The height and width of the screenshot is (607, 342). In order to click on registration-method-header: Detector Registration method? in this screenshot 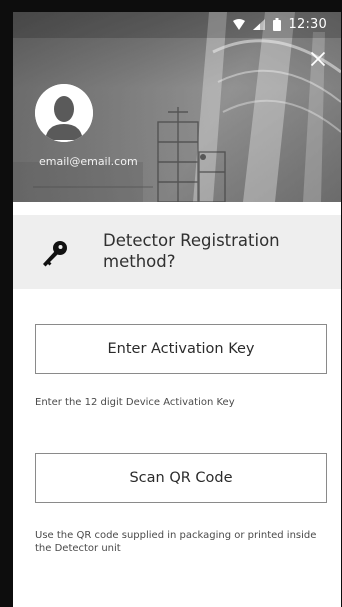, I will do `click(177, 252)`.